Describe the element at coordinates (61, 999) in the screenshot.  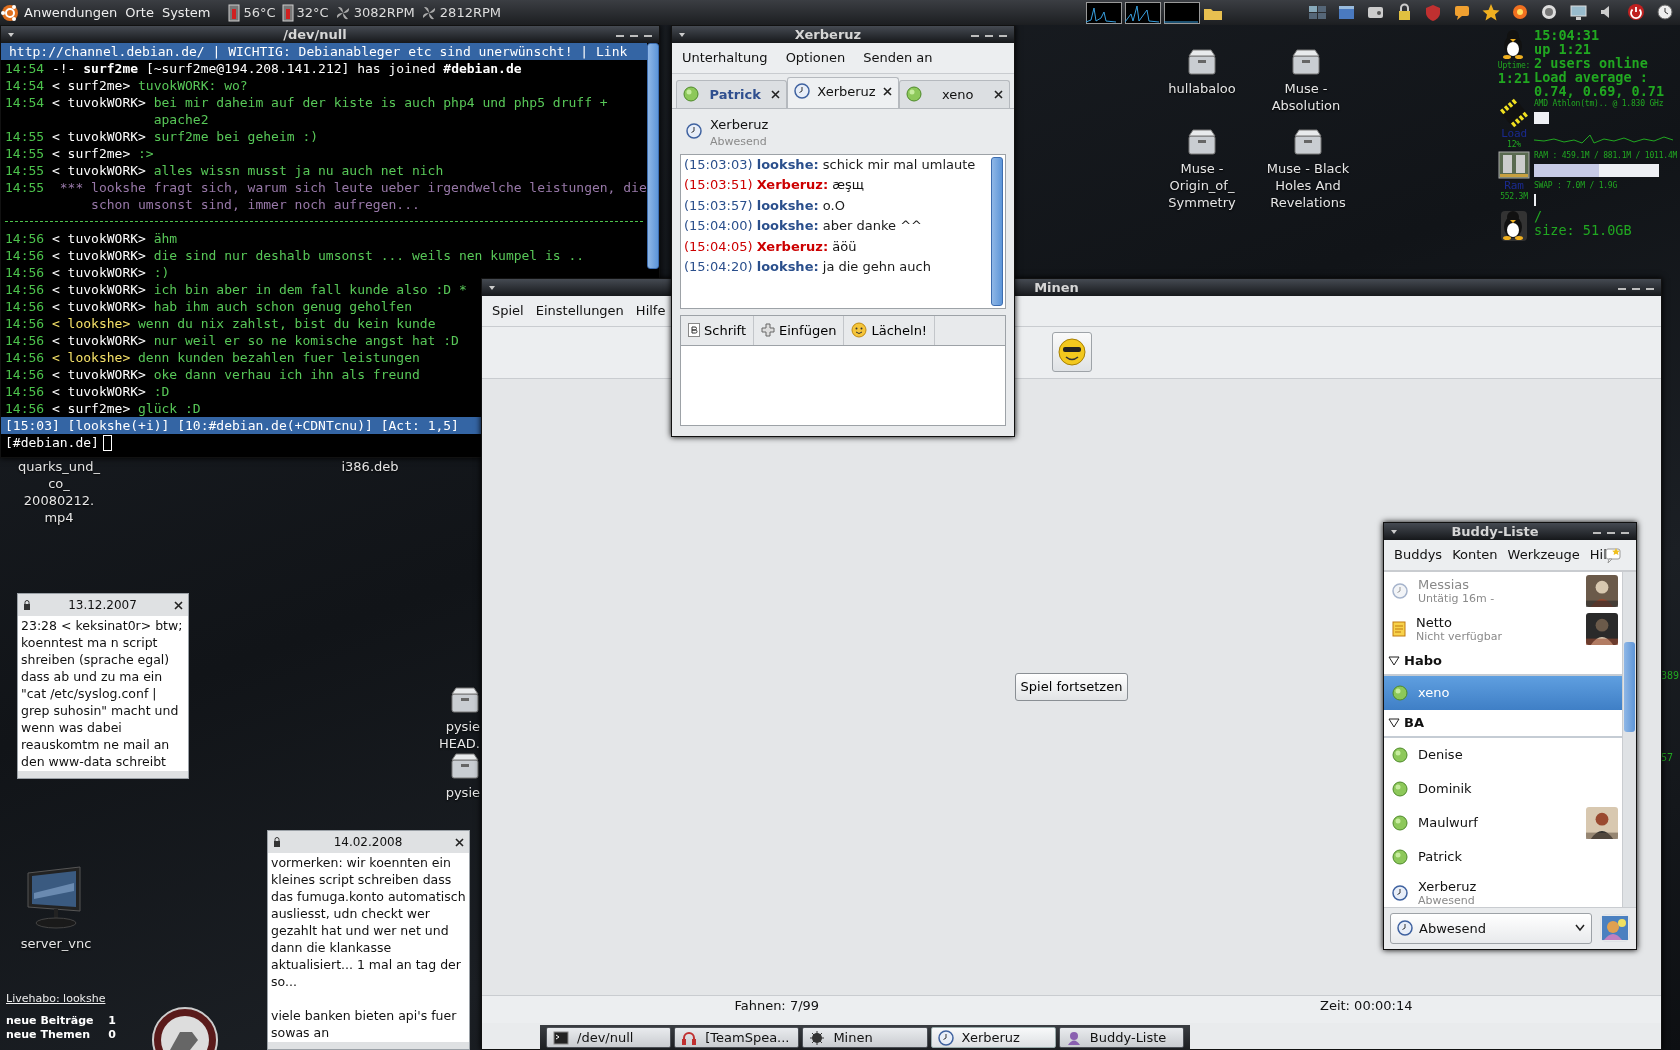
I see `forum-link: Livehabo: lookshe` at that location.